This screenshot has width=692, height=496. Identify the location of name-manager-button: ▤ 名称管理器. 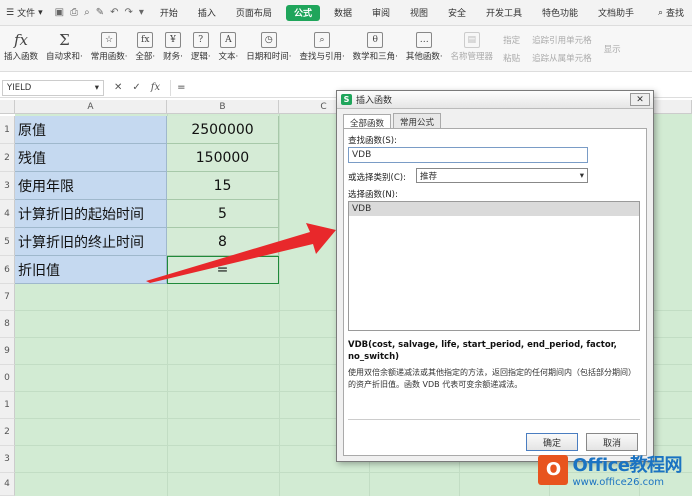
(472, 48).